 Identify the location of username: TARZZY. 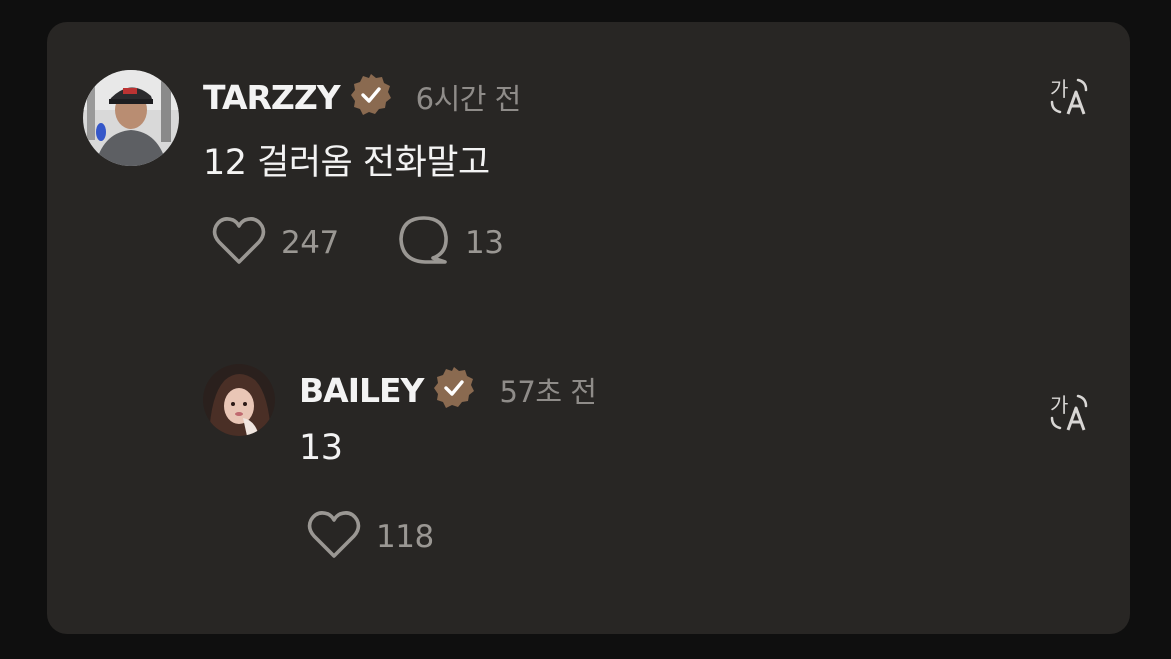
(272, 97).